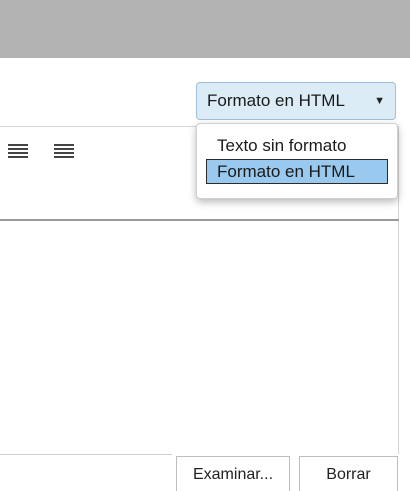  I want to click on align-justify-icon, so click(18, 151).